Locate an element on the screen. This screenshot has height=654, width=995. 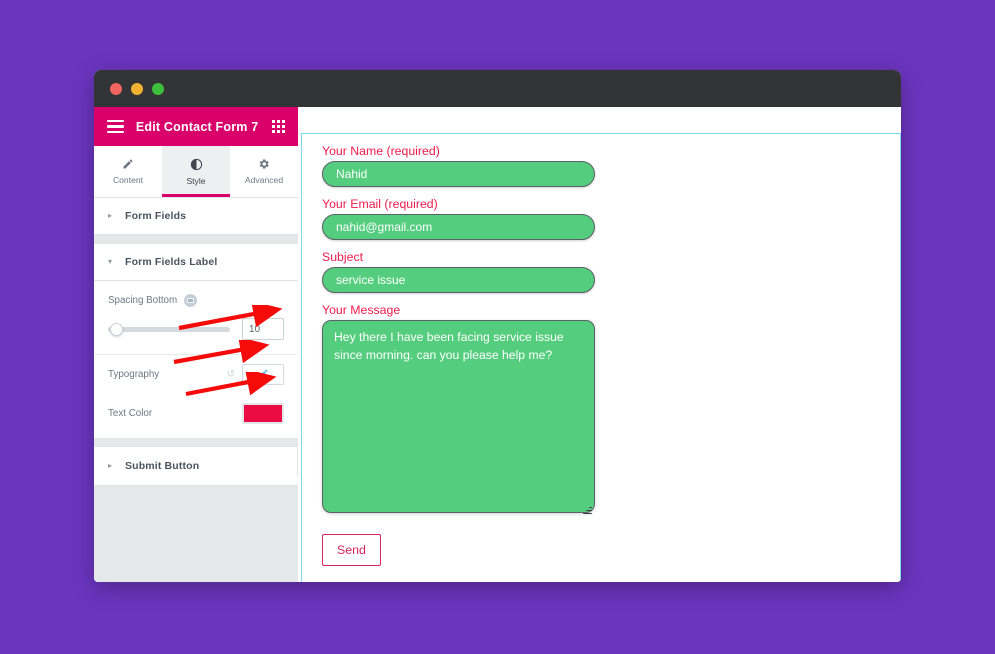
contrast-icon is located at coordinates (196, 164).